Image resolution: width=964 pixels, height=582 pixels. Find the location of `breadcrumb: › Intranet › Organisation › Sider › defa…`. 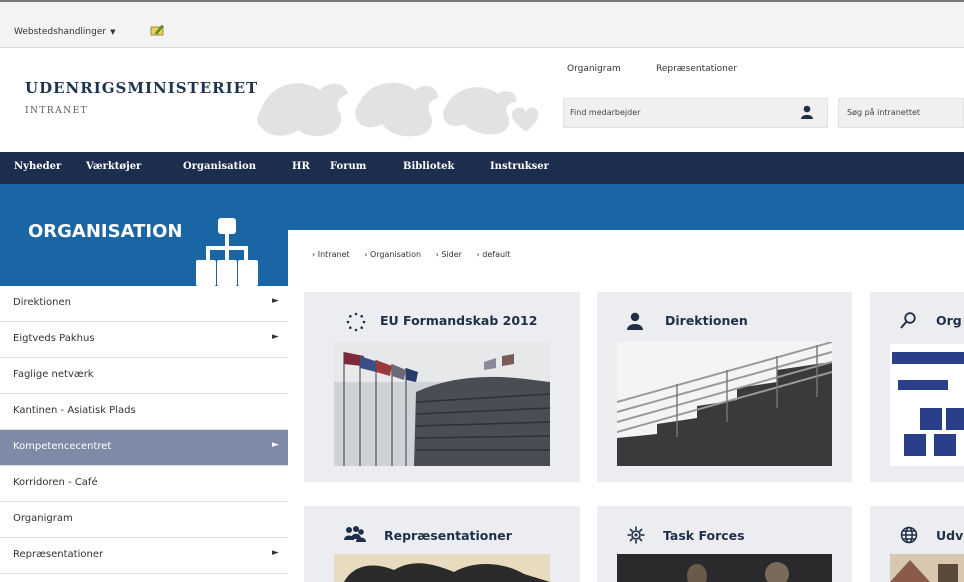

breadcrumb: › Intranet › Organisation › Sider › defa… is located at coordinates (417, 254).